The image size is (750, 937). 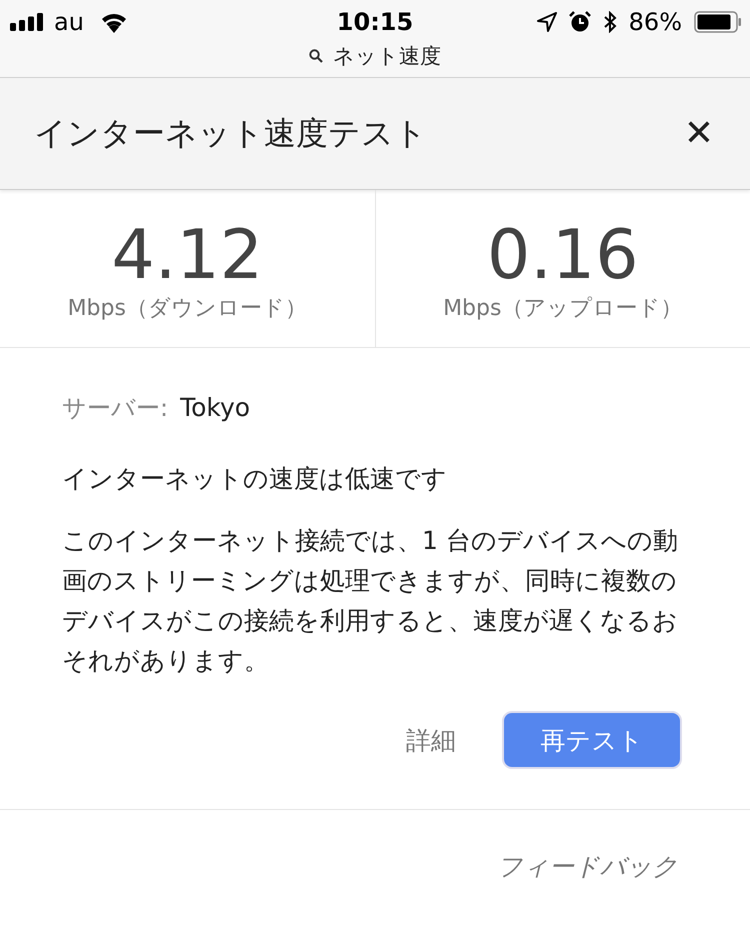 What do you see at coordinates (114, 22) in the screenshot?
I see `wifi-icon` at bounding box center [114, 22].